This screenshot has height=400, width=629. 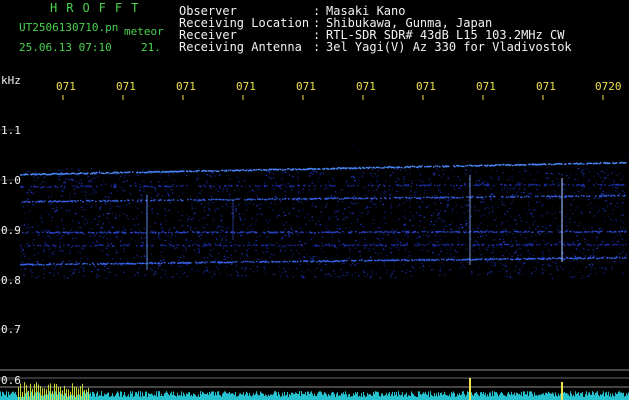 What do you see at coordinates (317, 47) in the screenshot?
I see `antenna-colon: :` at bounding box center [317, 47].